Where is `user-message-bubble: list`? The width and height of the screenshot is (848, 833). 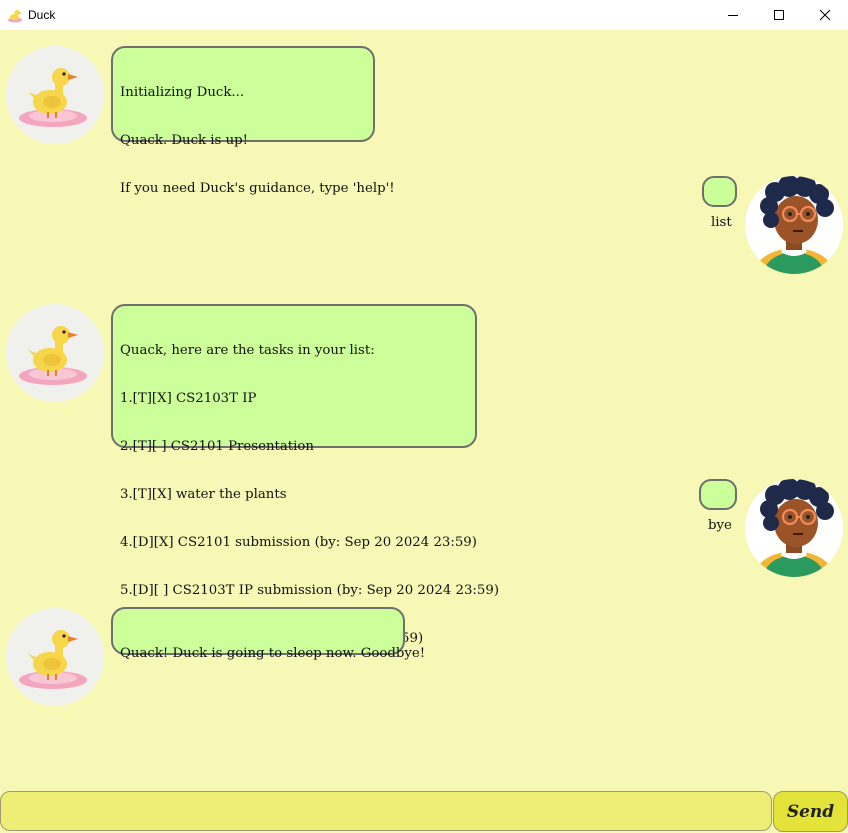 user-message-bubble: list is located at coordinates (719, 203).